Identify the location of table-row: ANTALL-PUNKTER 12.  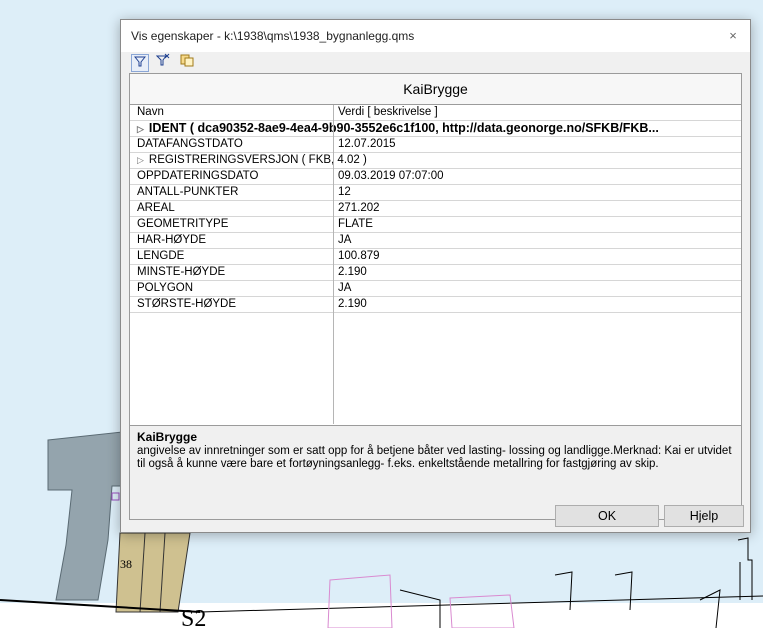
(435, 193).